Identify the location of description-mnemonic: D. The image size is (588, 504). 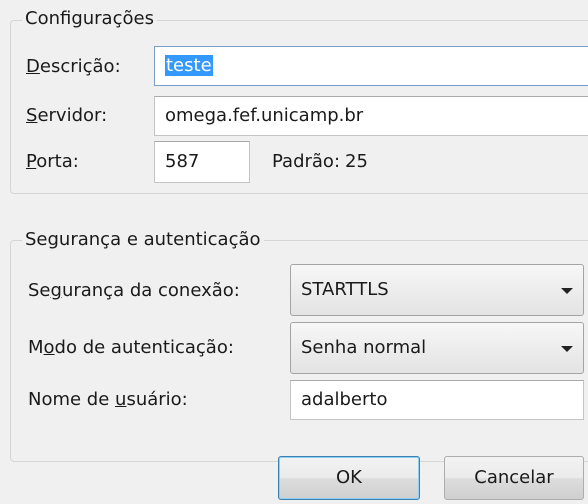
(33, 66).